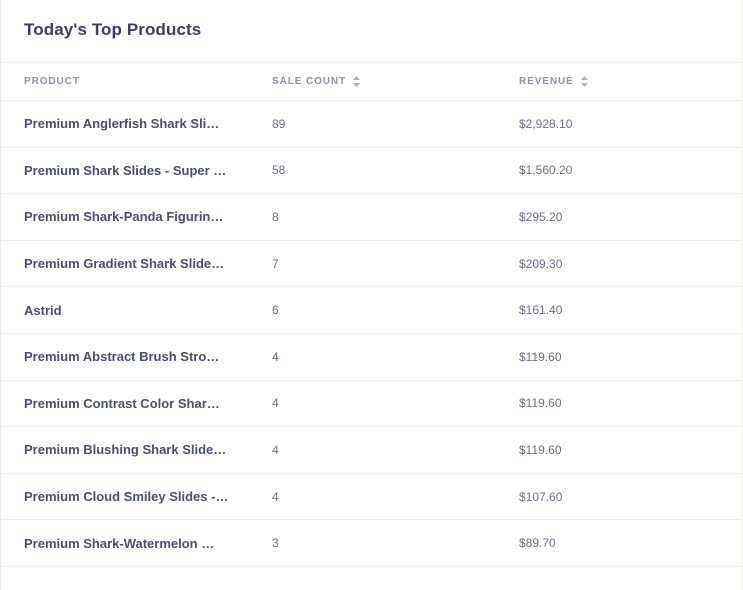  What do you see at coordinates (275, 310) in the screenshot?
I see `sale-count: 6` at bounding box center [275, 310].